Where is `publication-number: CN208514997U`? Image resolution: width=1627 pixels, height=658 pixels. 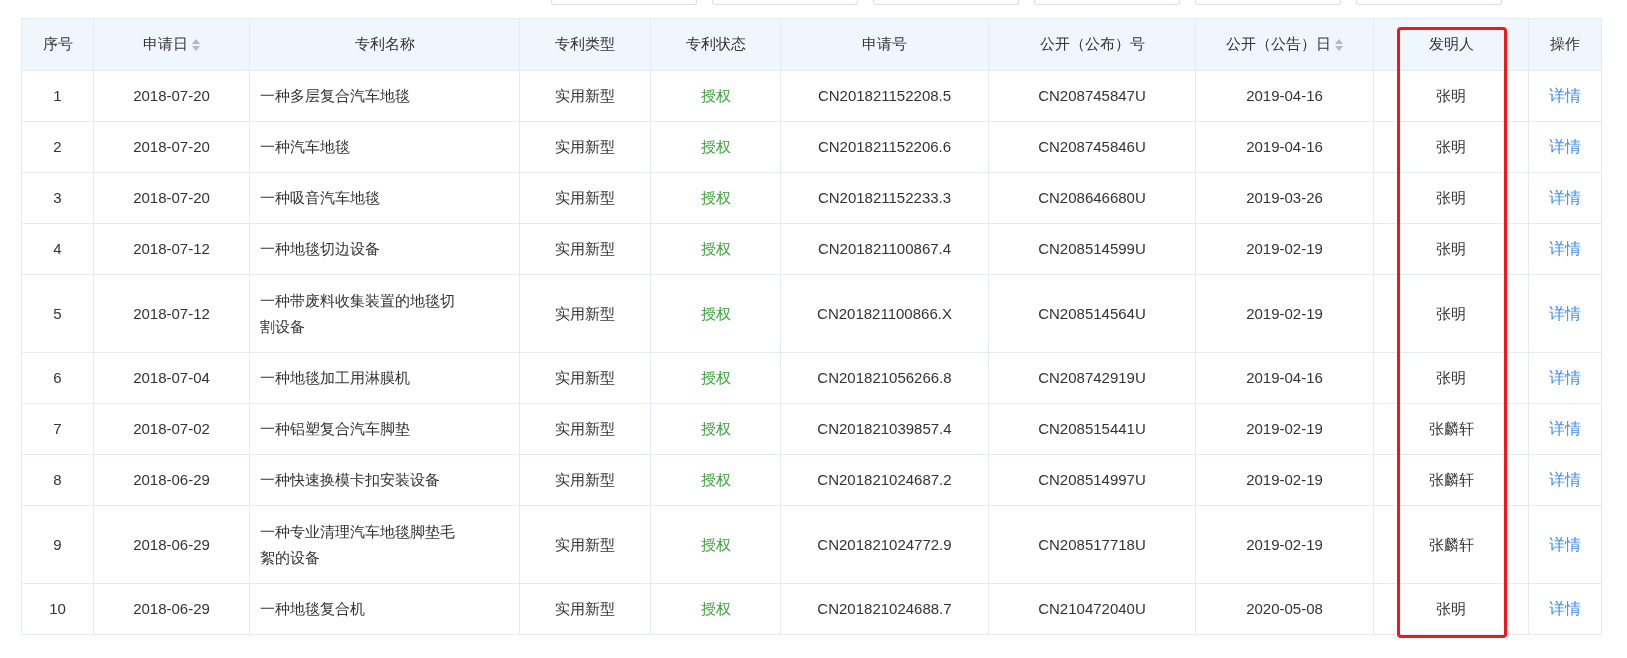 publication-number: CN208514997U is located at coordinates (1092, 479).